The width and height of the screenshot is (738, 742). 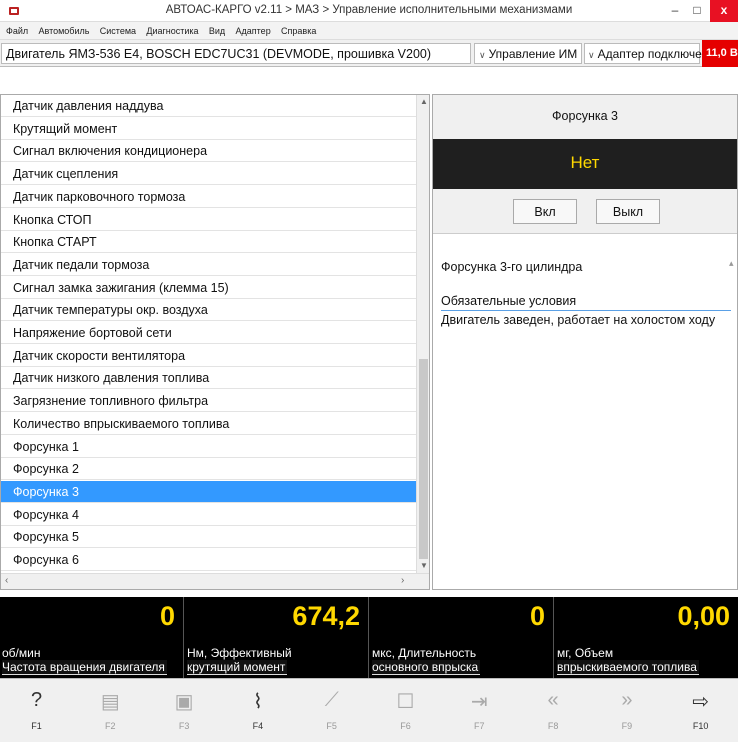 What do you see at coordinates (653, 54) in the screenshot?
I see `adapter-label: Адаптер подключен` at bounding box center [653, 54].